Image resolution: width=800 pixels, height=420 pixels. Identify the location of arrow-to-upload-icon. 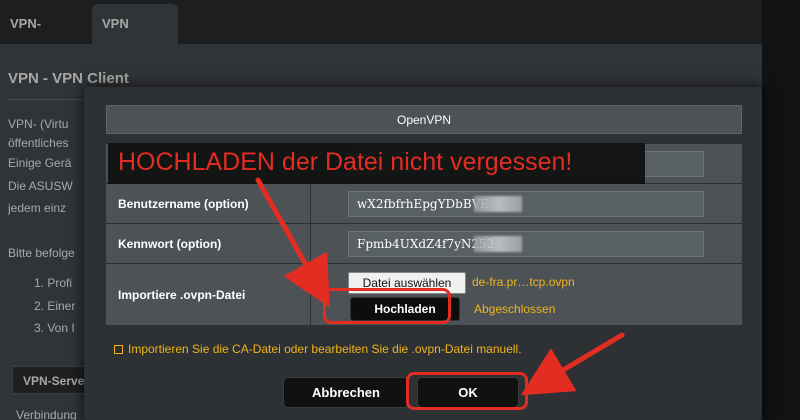
(292, 242).